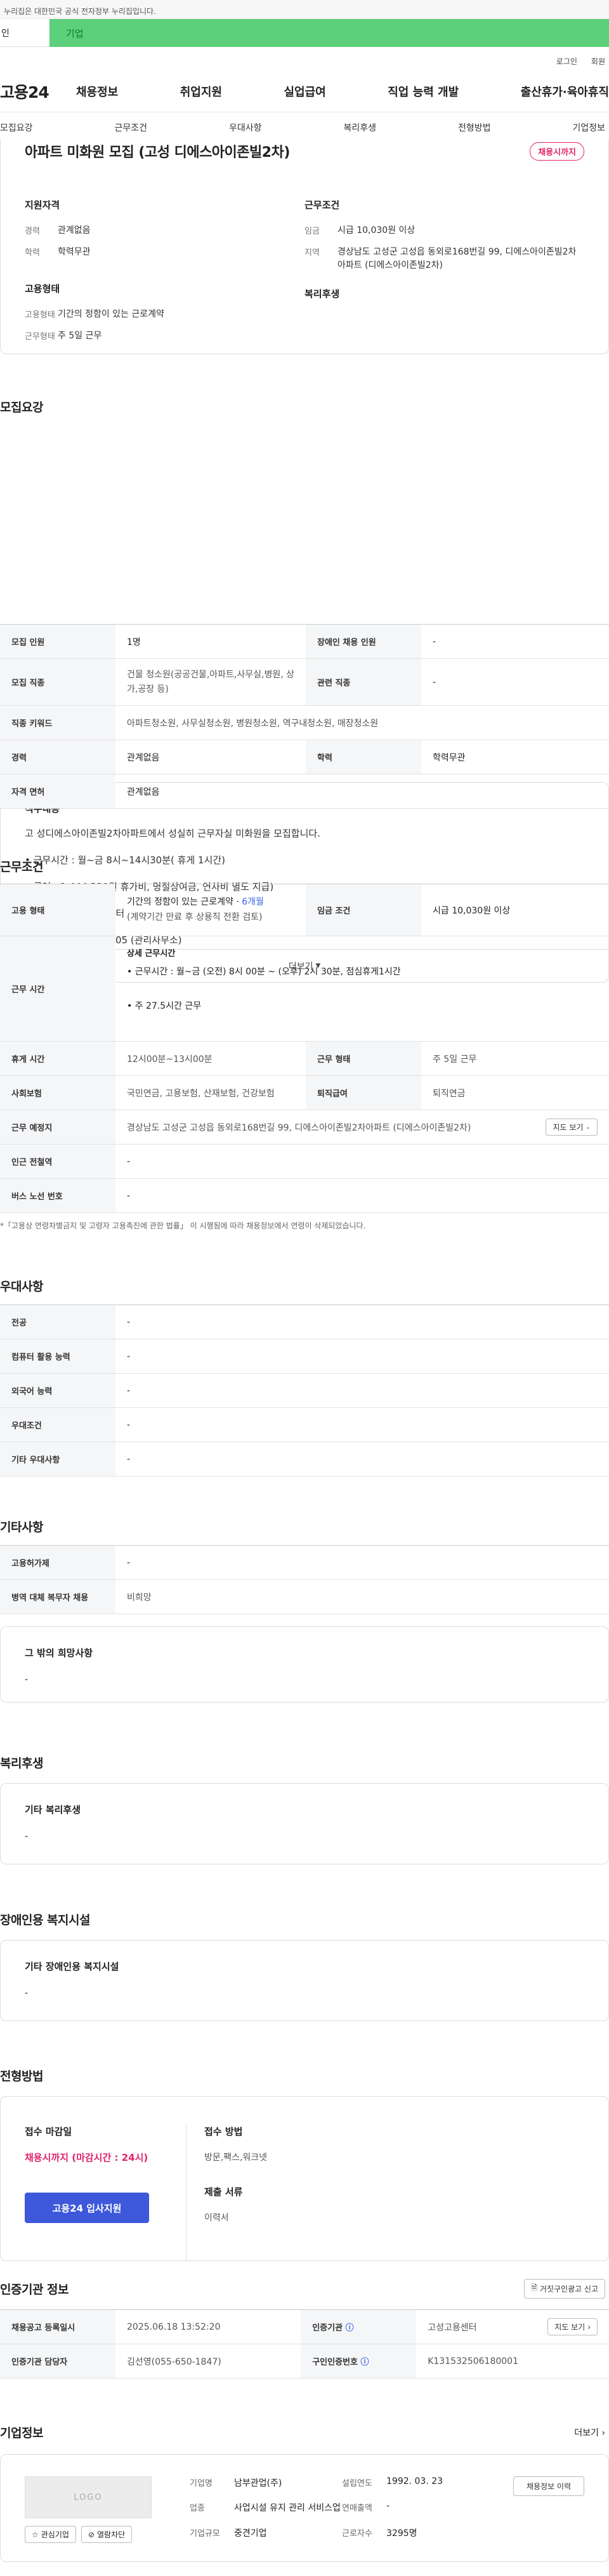  I want to click on login-link: 로그인, so click(566, 63).